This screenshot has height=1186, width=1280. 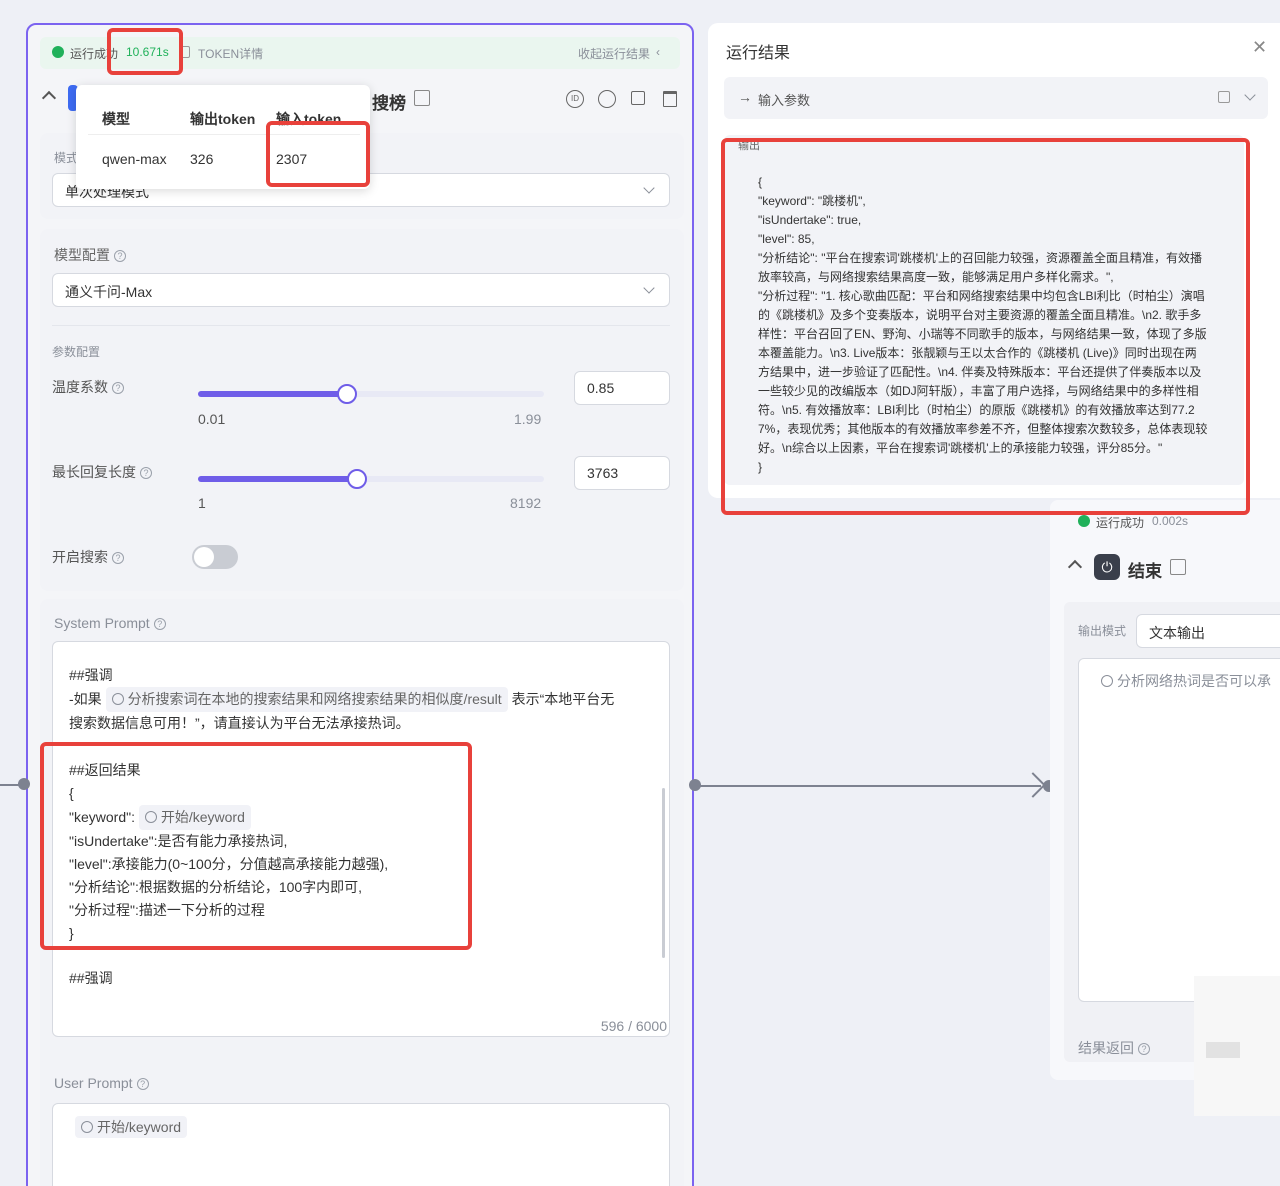 I want to click on model-select: 通义千问-Max, so click(x=361, y=290).